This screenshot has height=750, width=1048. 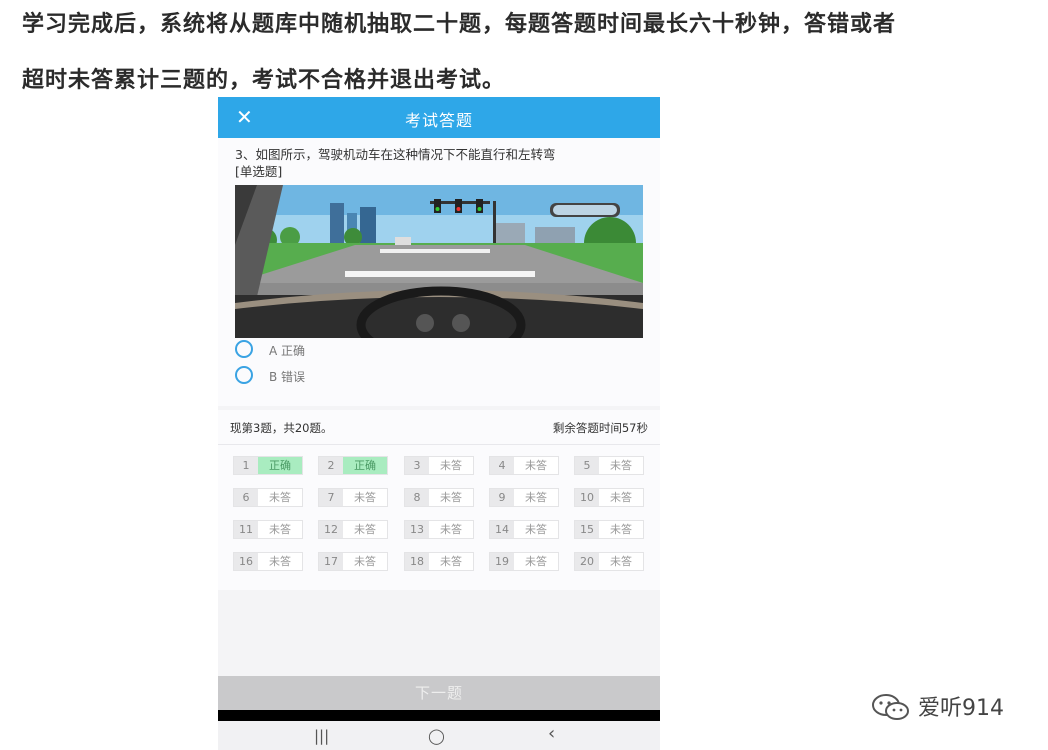 I want to click on answer-cell-12: 12 未答, so click(x=353, y=529).